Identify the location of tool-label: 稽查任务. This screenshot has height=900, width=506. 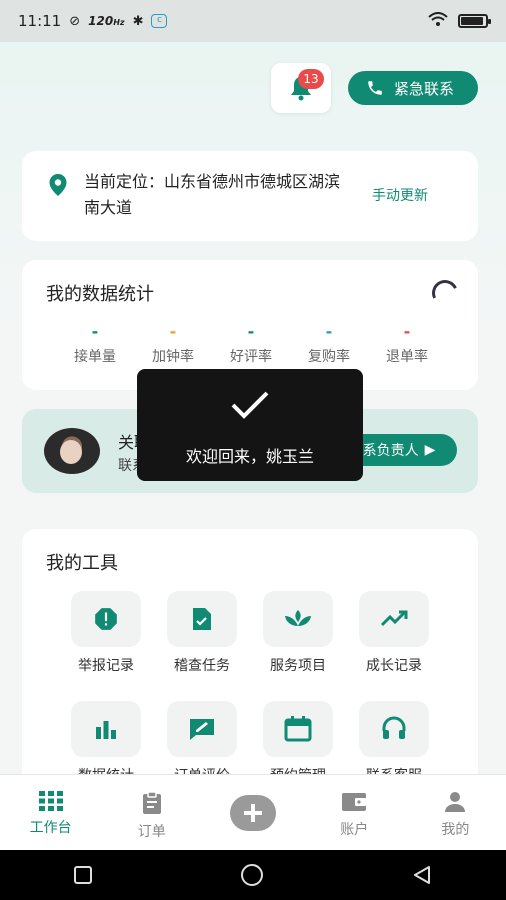
(202, 666).